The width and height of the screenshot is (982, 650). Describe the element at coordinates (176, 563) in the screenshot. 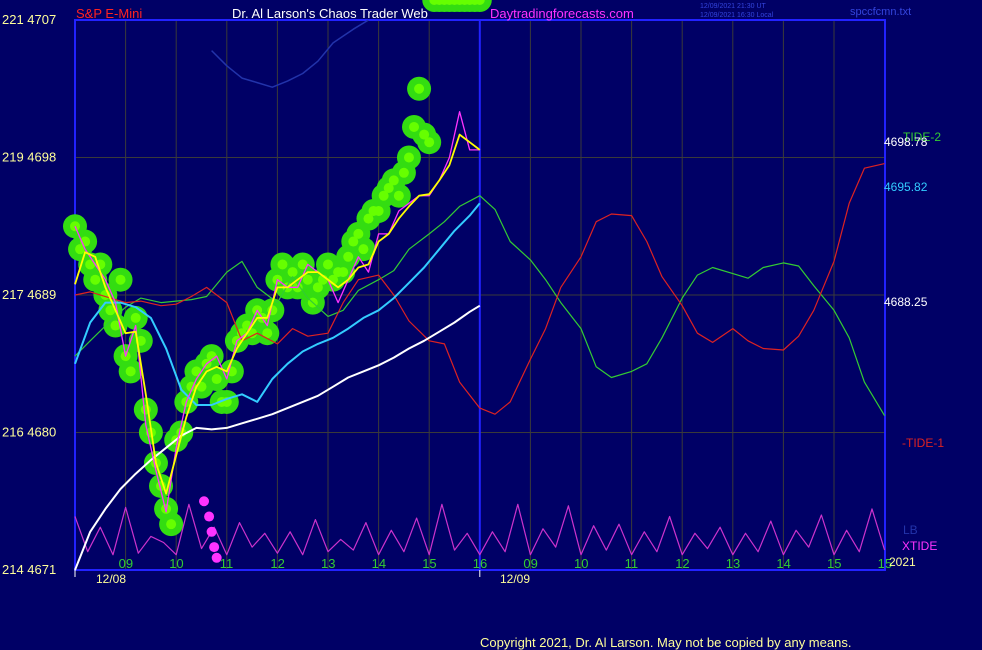

I see `x-label-day1-1: 10` at that location.